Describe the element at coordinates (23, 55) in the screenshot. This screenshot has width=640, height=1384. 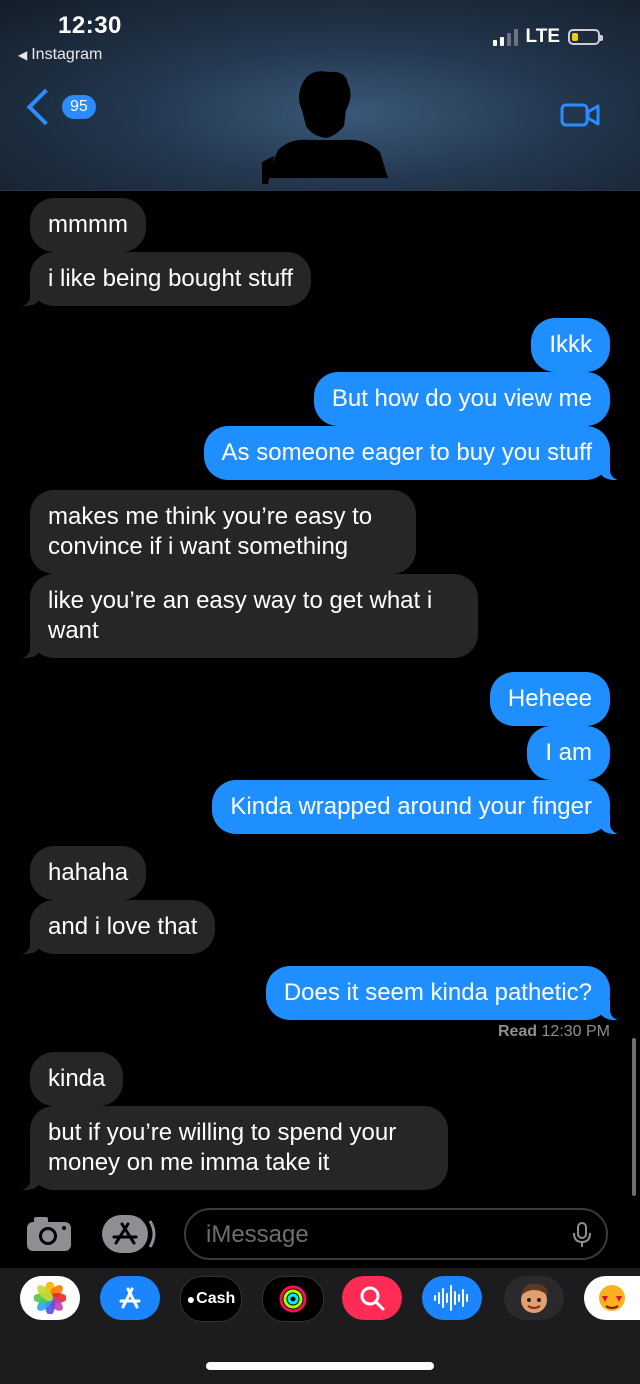
I see `back-triangle-icon: ◀` at that location.